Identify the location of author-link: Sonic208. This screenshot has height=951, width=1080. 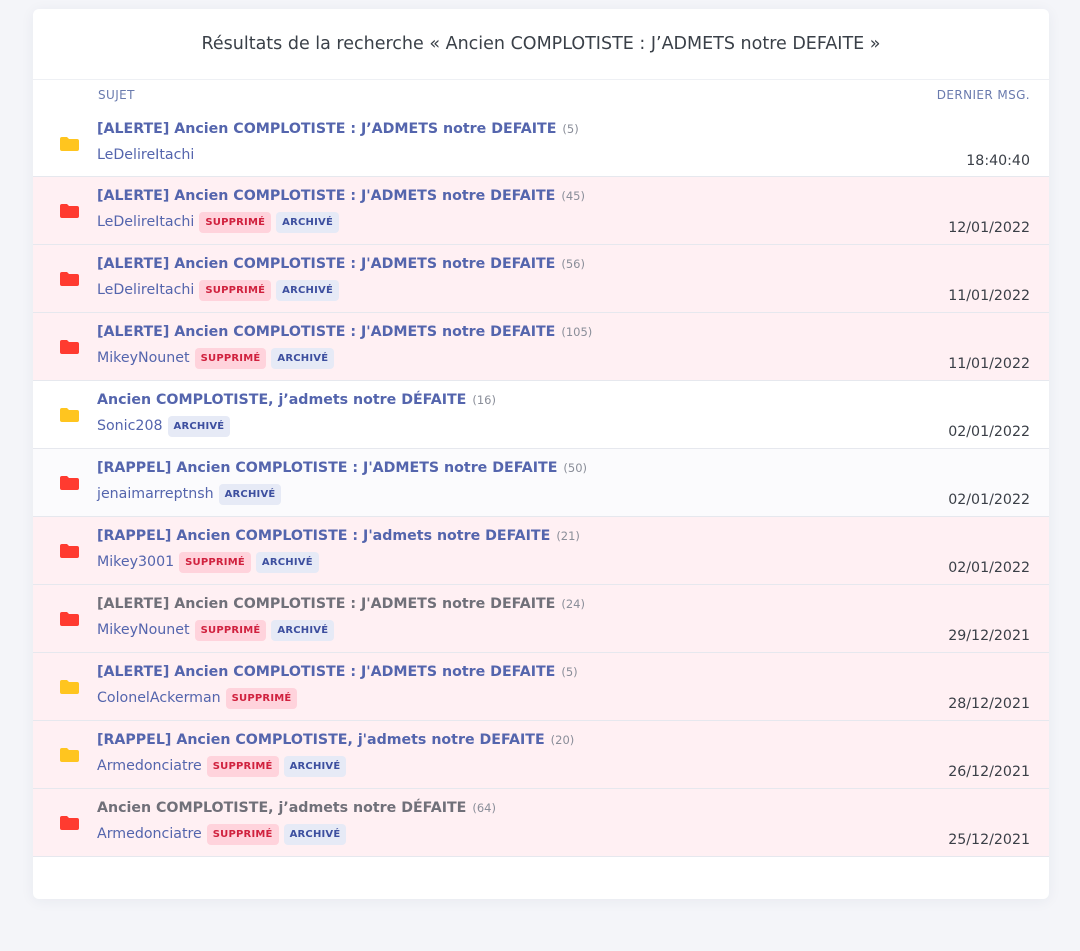
(130, 426).